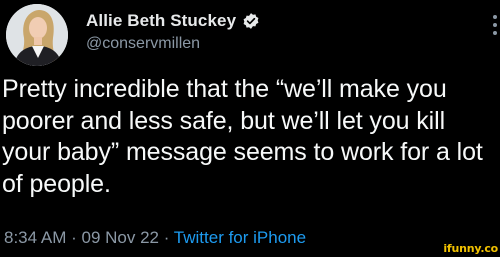 Image resolution: width=500 pixels, height=257 pixels. I want to click on ifunny-watermark: ifunny.co, so click(470, 248).